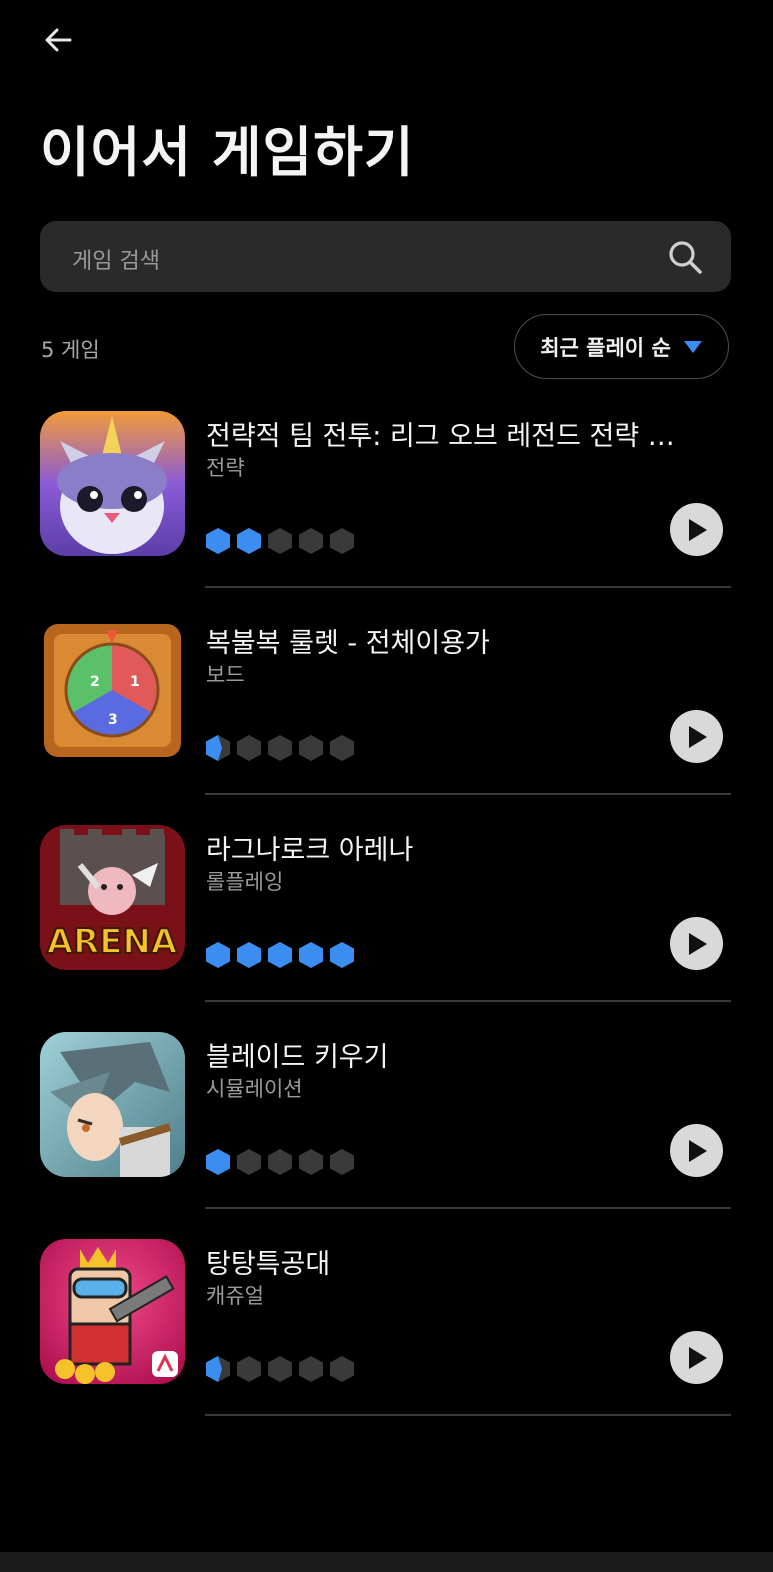 The height and width of the screenshot is (1572, 773). What do you see at coordinates (112, 897) in the screenshot?
I see `ragnarok-arena-icon: ARENA` at bounding box center [112, 897].